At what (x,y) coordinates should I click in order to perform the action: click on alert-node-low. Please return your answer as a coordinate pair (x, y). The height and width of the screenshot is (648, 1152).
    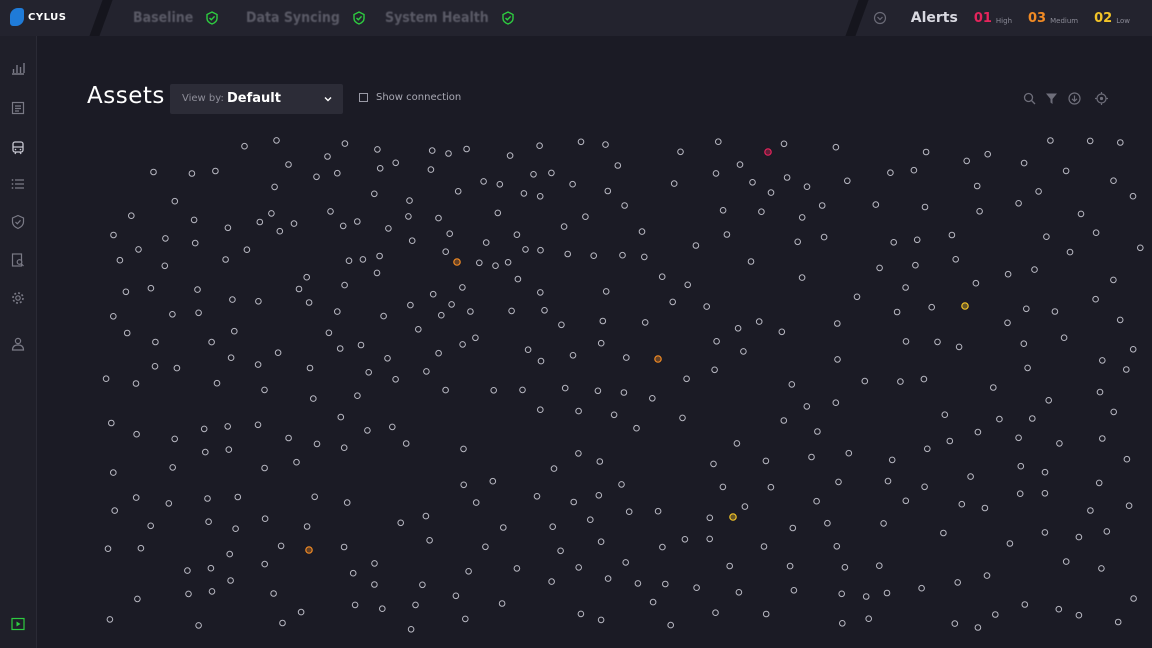
    Looking at the image, I should click on (733, 517).